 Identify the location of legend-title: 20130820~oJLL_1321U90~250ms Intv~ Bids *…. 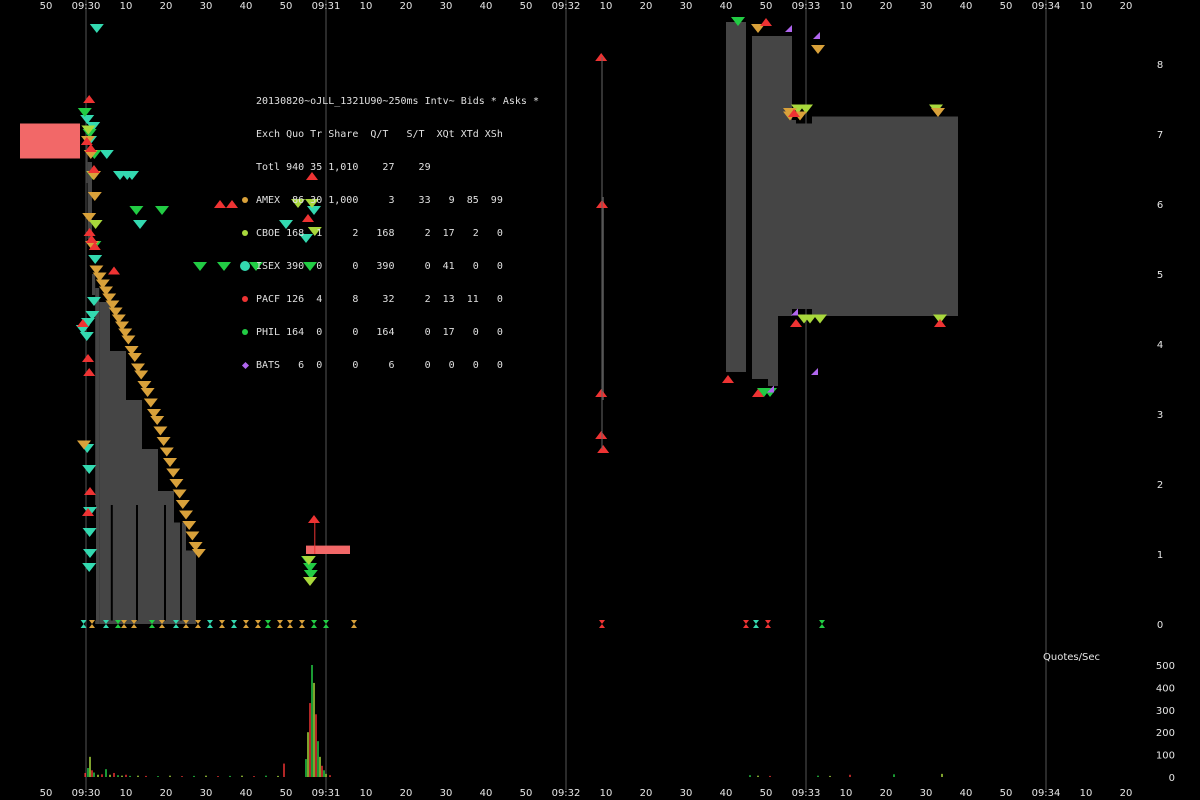
(397, 101).